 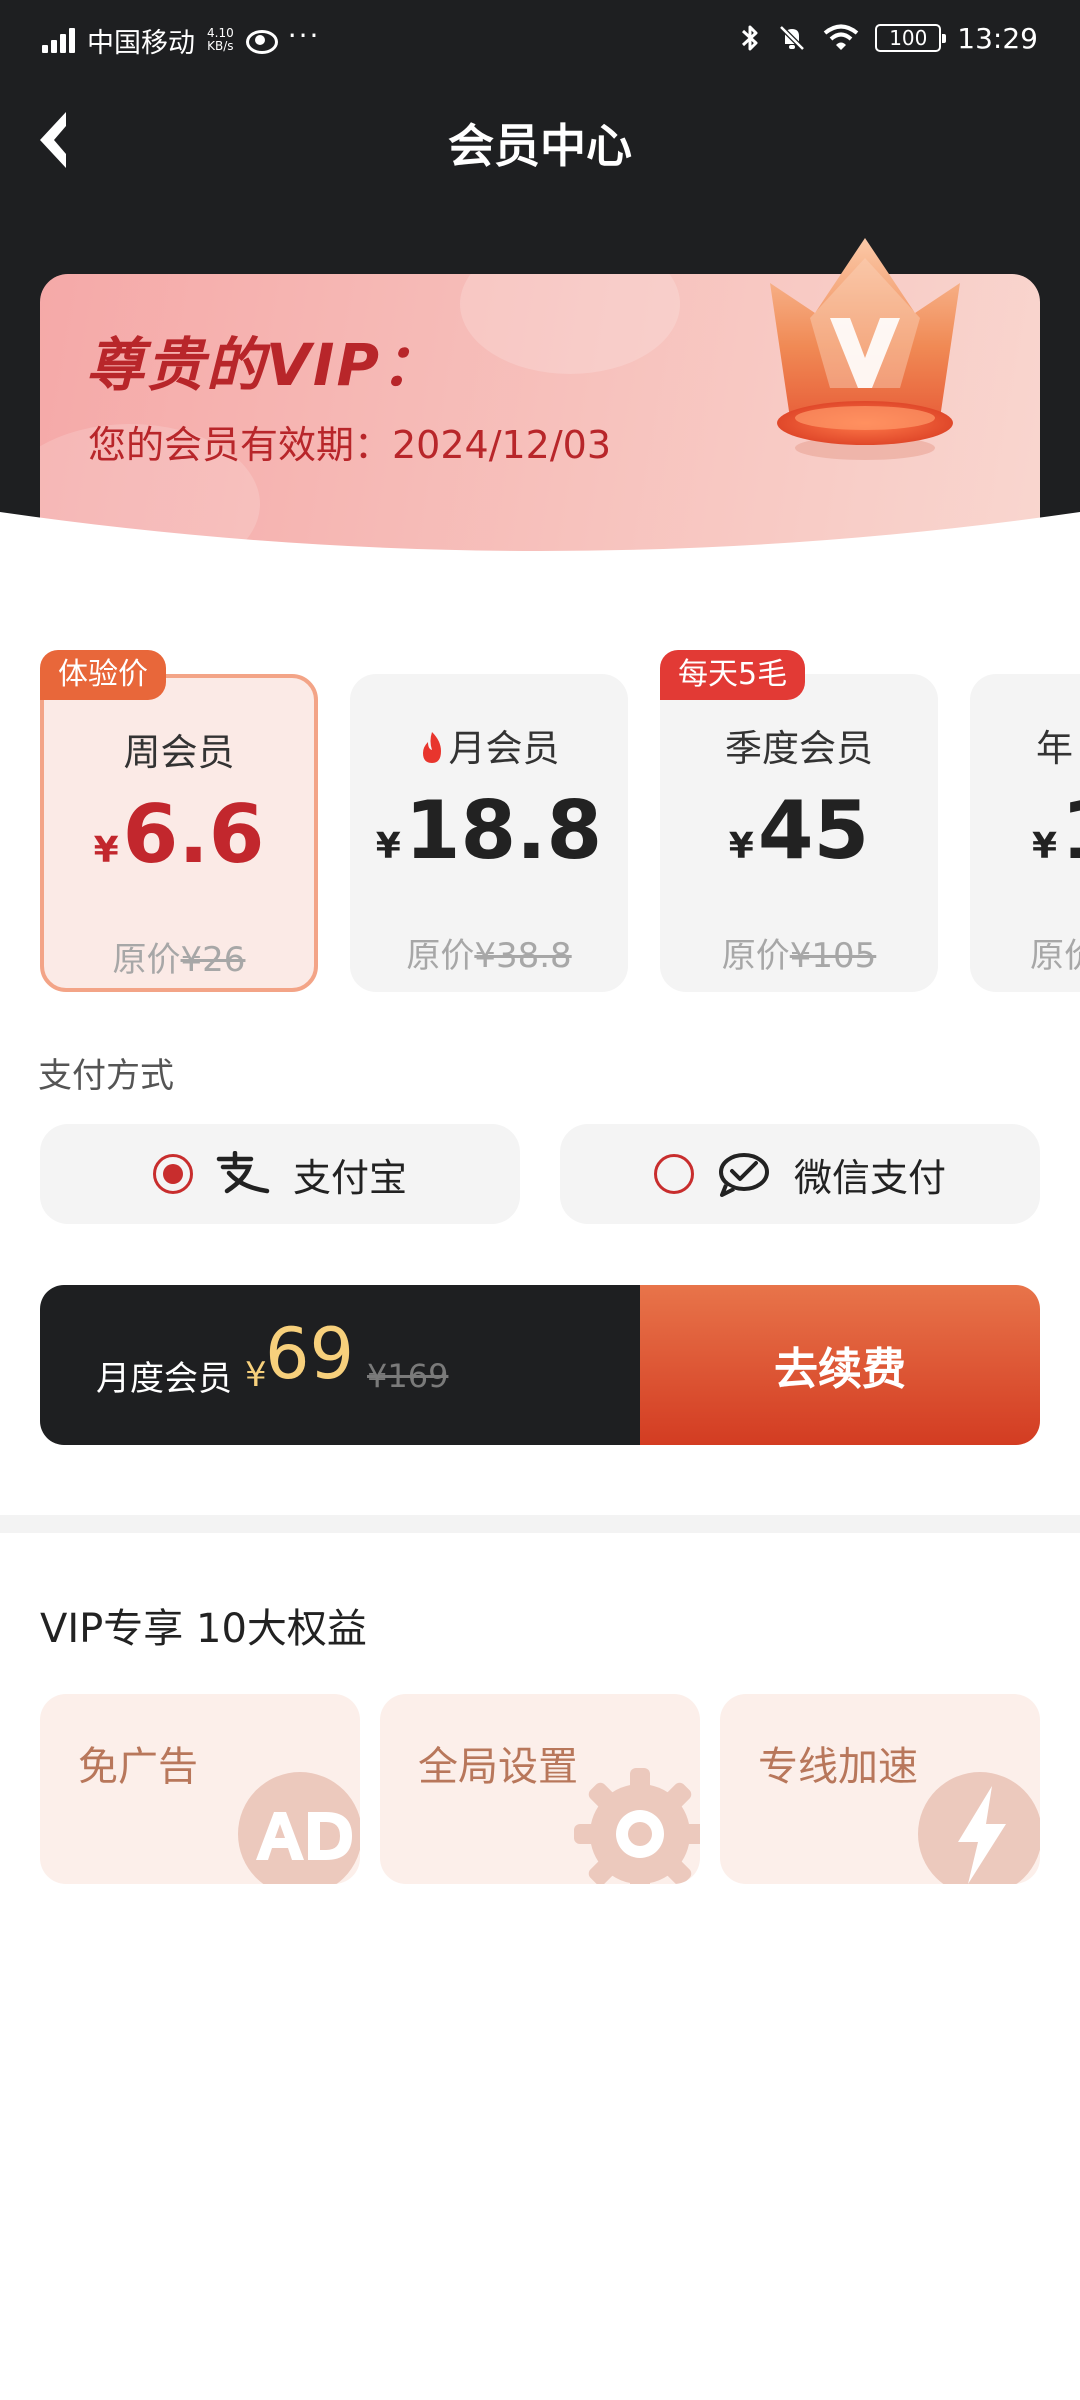 What do you see at coordinates (220, 39) in the screenshot?
I see `network-speed: 4.10 KB/s` at bounding box center [220, 39].